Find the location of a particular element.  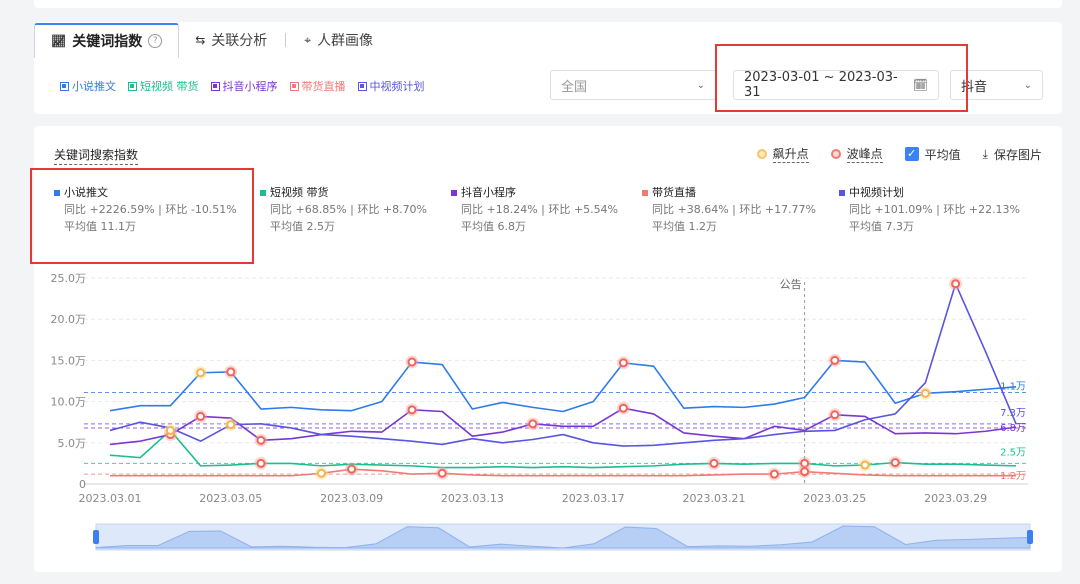

y-tick-label: 20.0万 is located at coordinates (69, 319).